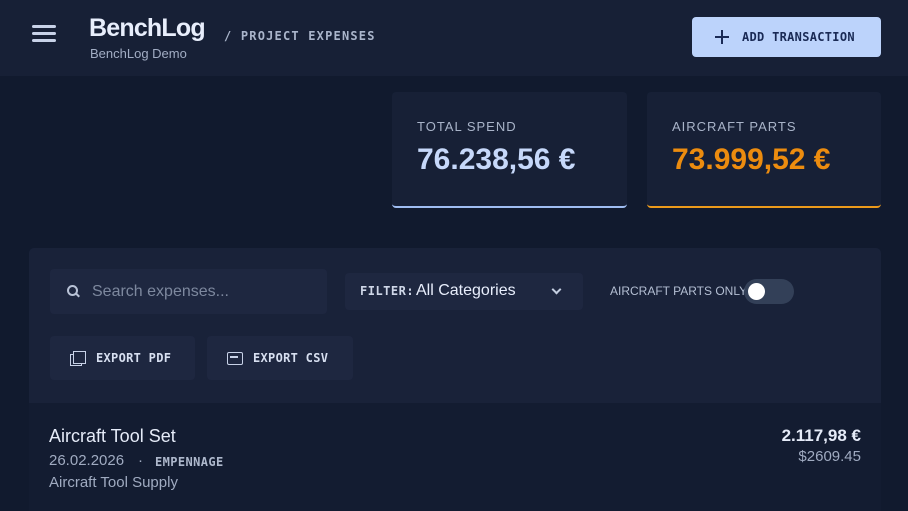 This screenshot has width=908, height=511. What do you see at coordinates (829, 456) in the screenshot?
I see `transaction-original-amount: $2609.45` at bounding box center [829, 456].